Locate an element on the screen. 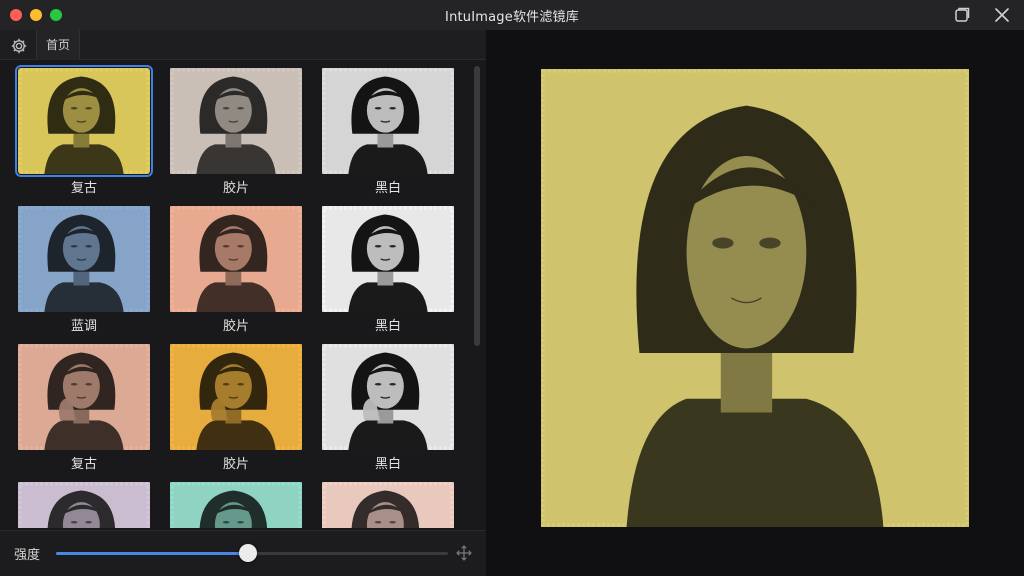 This screenshot has width=1024, height=576. restore-icon is located at coordinates (962, 15).